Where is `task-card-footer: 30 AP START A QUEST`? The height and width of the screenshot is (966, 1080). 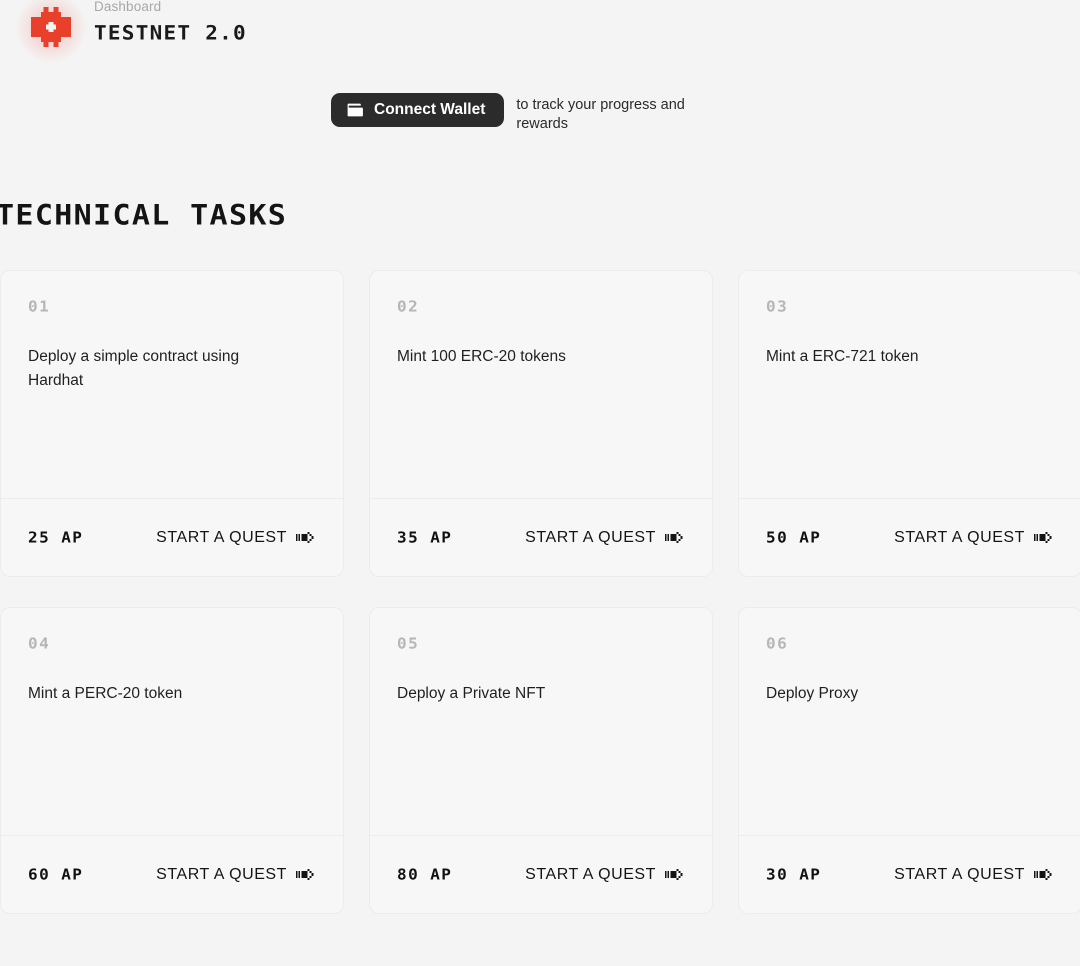 task-card-footer: 30 AP START A QUEST is located at coordinates (909, 874).